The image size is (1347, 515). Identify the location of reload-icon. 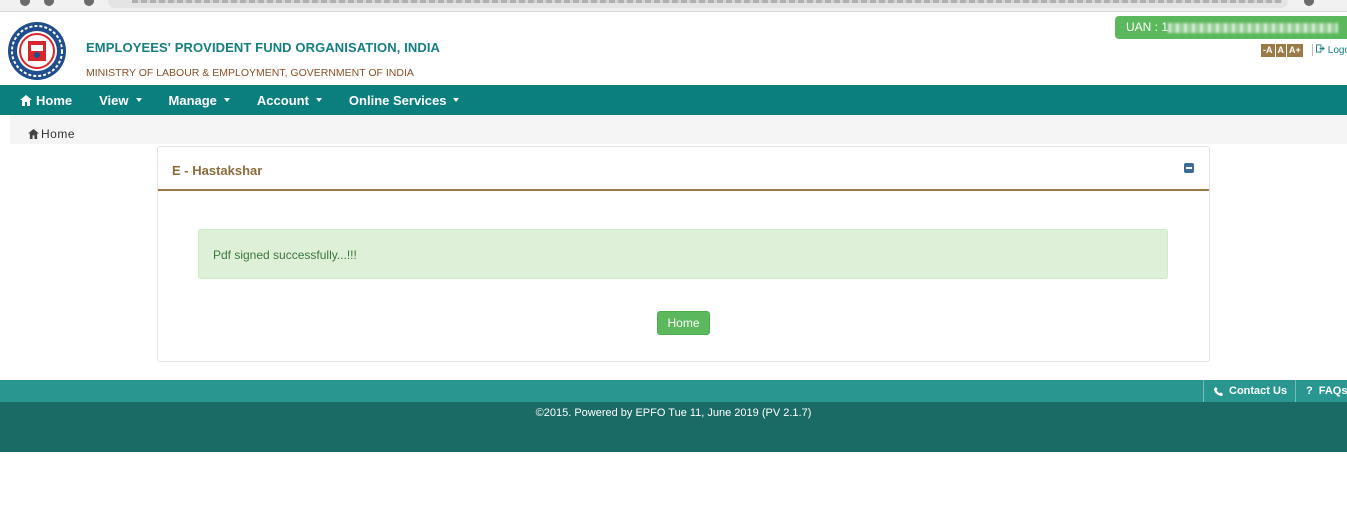
(89, 3).